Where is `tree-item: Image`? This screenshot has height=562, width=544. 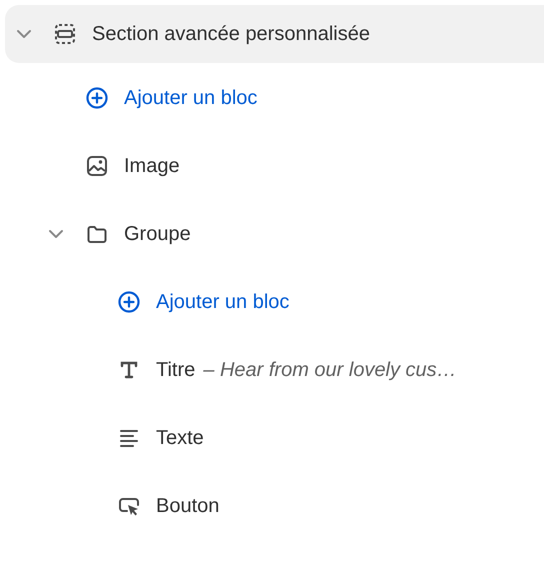
tree-item: Image is located at coordinates (274, 166).